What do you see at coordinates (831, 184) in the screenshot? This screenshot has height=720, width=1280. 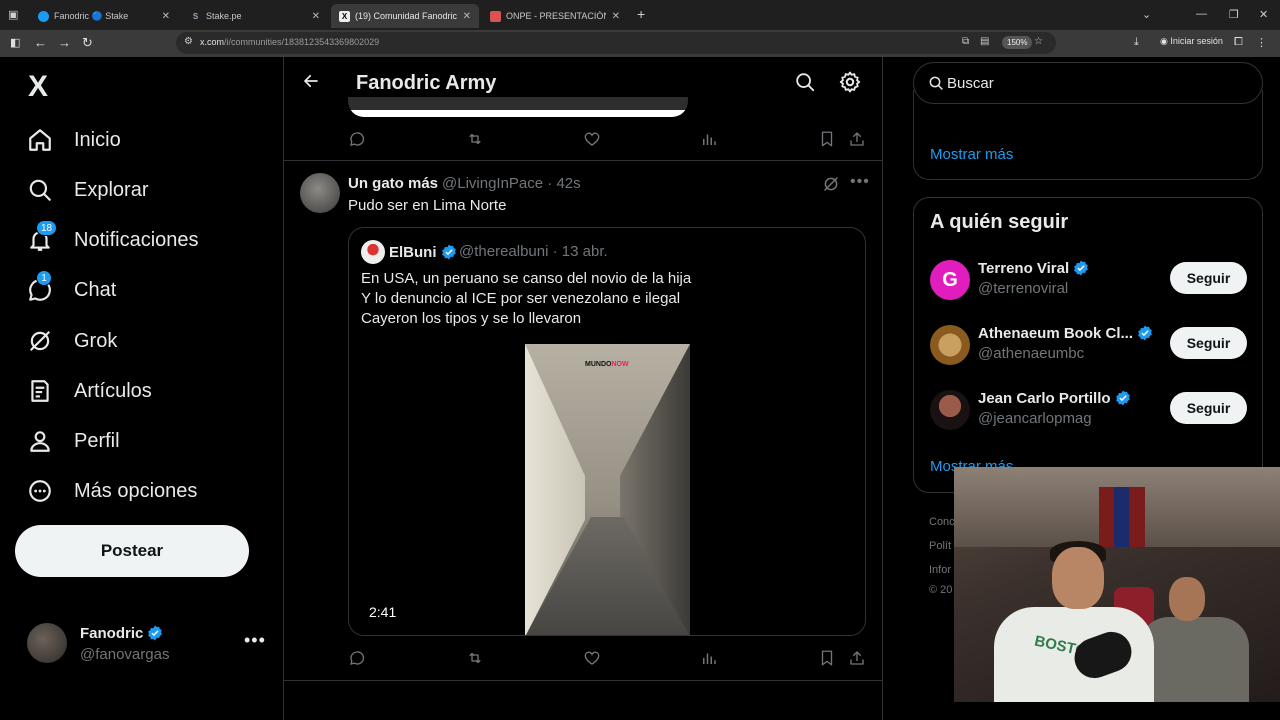 I see `grok-explain-icon` at bounding box center [831, 184].